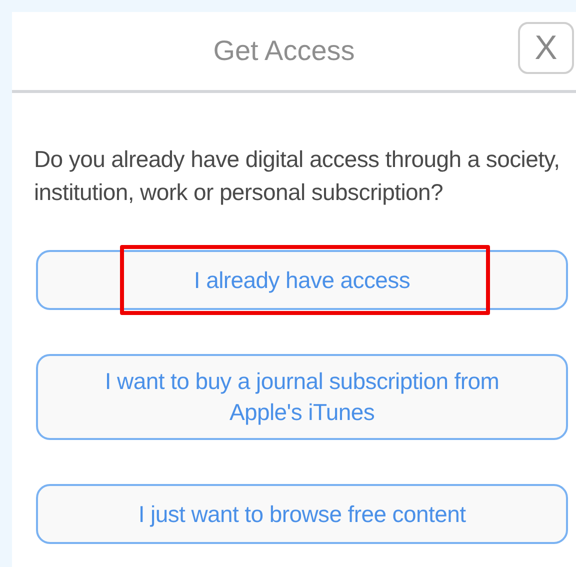  Describe the element at coordinates (284, 51) in the screenshot. I see `dialog-title: Get Access` at that location.